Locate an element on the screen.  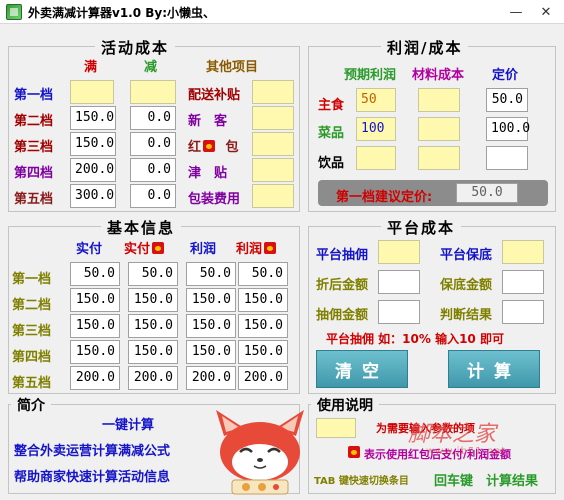
window-title: 外卖满减计算器v1.0 By:小懒虫、 is located at coordinates (122, 13).